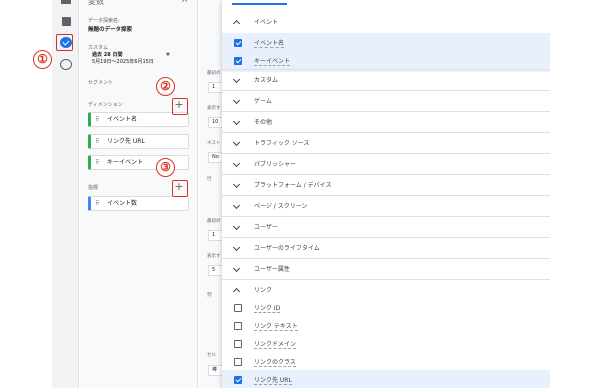  I want to click on exploration-name-label: データ探索名:, so click(104, 21).